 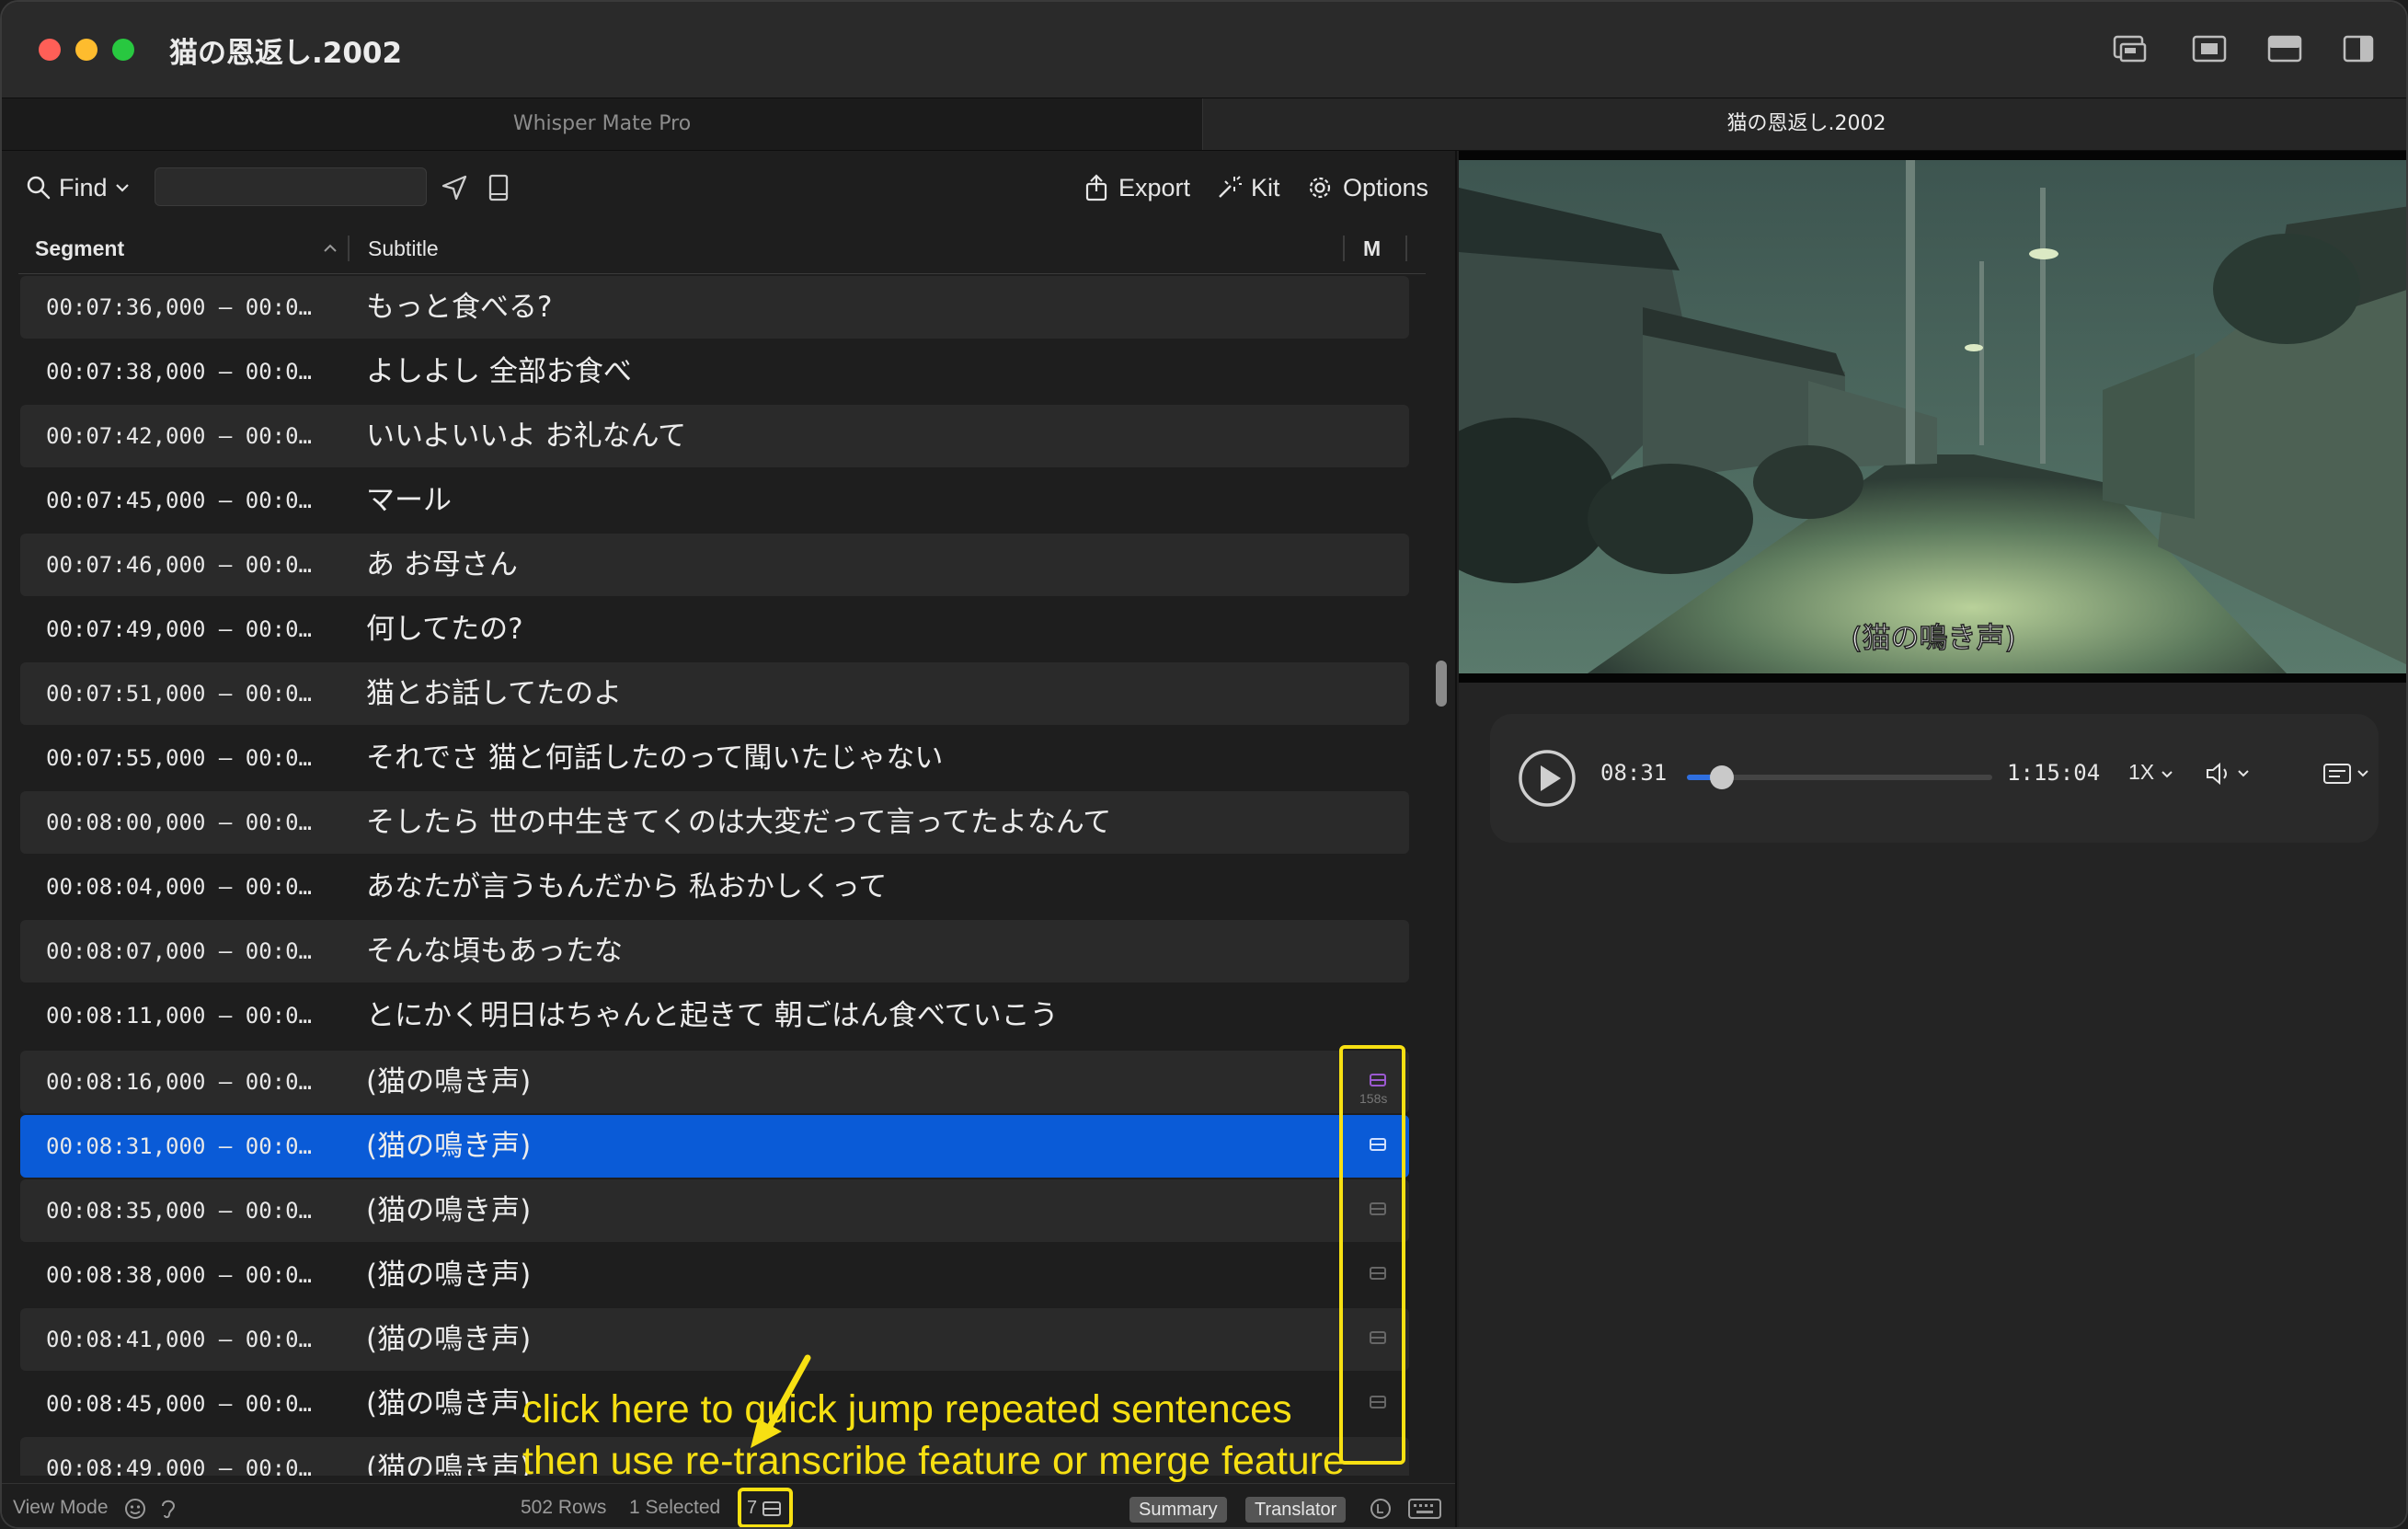 I want to click on language-icon, so click(x=1381, y=1509).